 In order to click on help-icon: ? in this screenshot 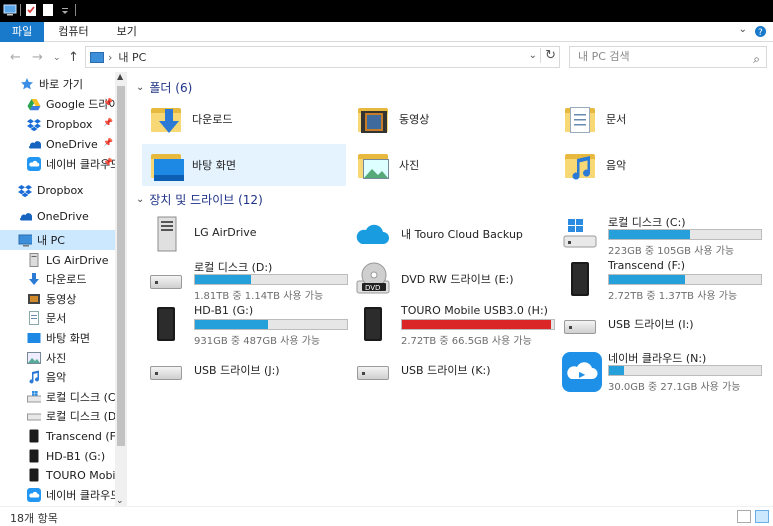, I will do `click(760, 33)`.